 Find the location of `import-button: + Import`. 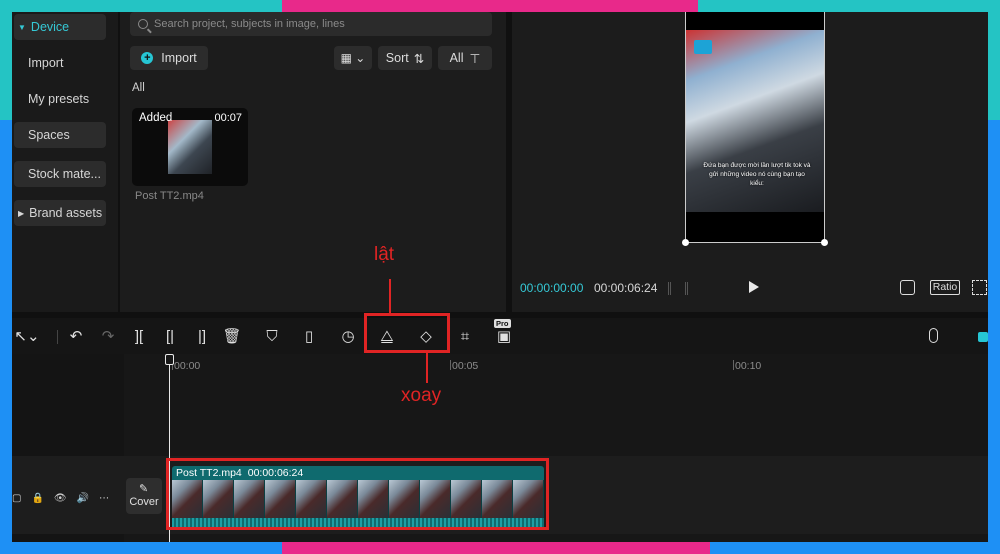

import-button: + Import is located at coordinates (169, 58).